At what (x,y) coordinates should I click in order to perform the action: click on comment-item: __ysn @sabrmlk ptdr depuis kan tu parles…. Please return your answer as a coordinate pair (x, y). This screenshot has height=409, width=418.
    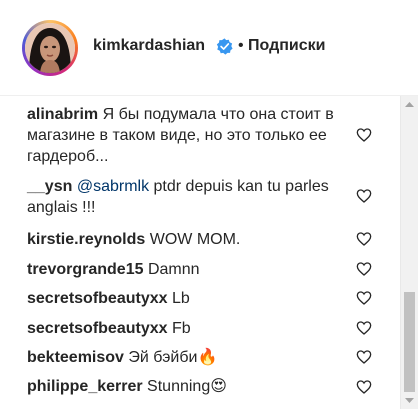
    Looking at the image, I should click on (188, 197).